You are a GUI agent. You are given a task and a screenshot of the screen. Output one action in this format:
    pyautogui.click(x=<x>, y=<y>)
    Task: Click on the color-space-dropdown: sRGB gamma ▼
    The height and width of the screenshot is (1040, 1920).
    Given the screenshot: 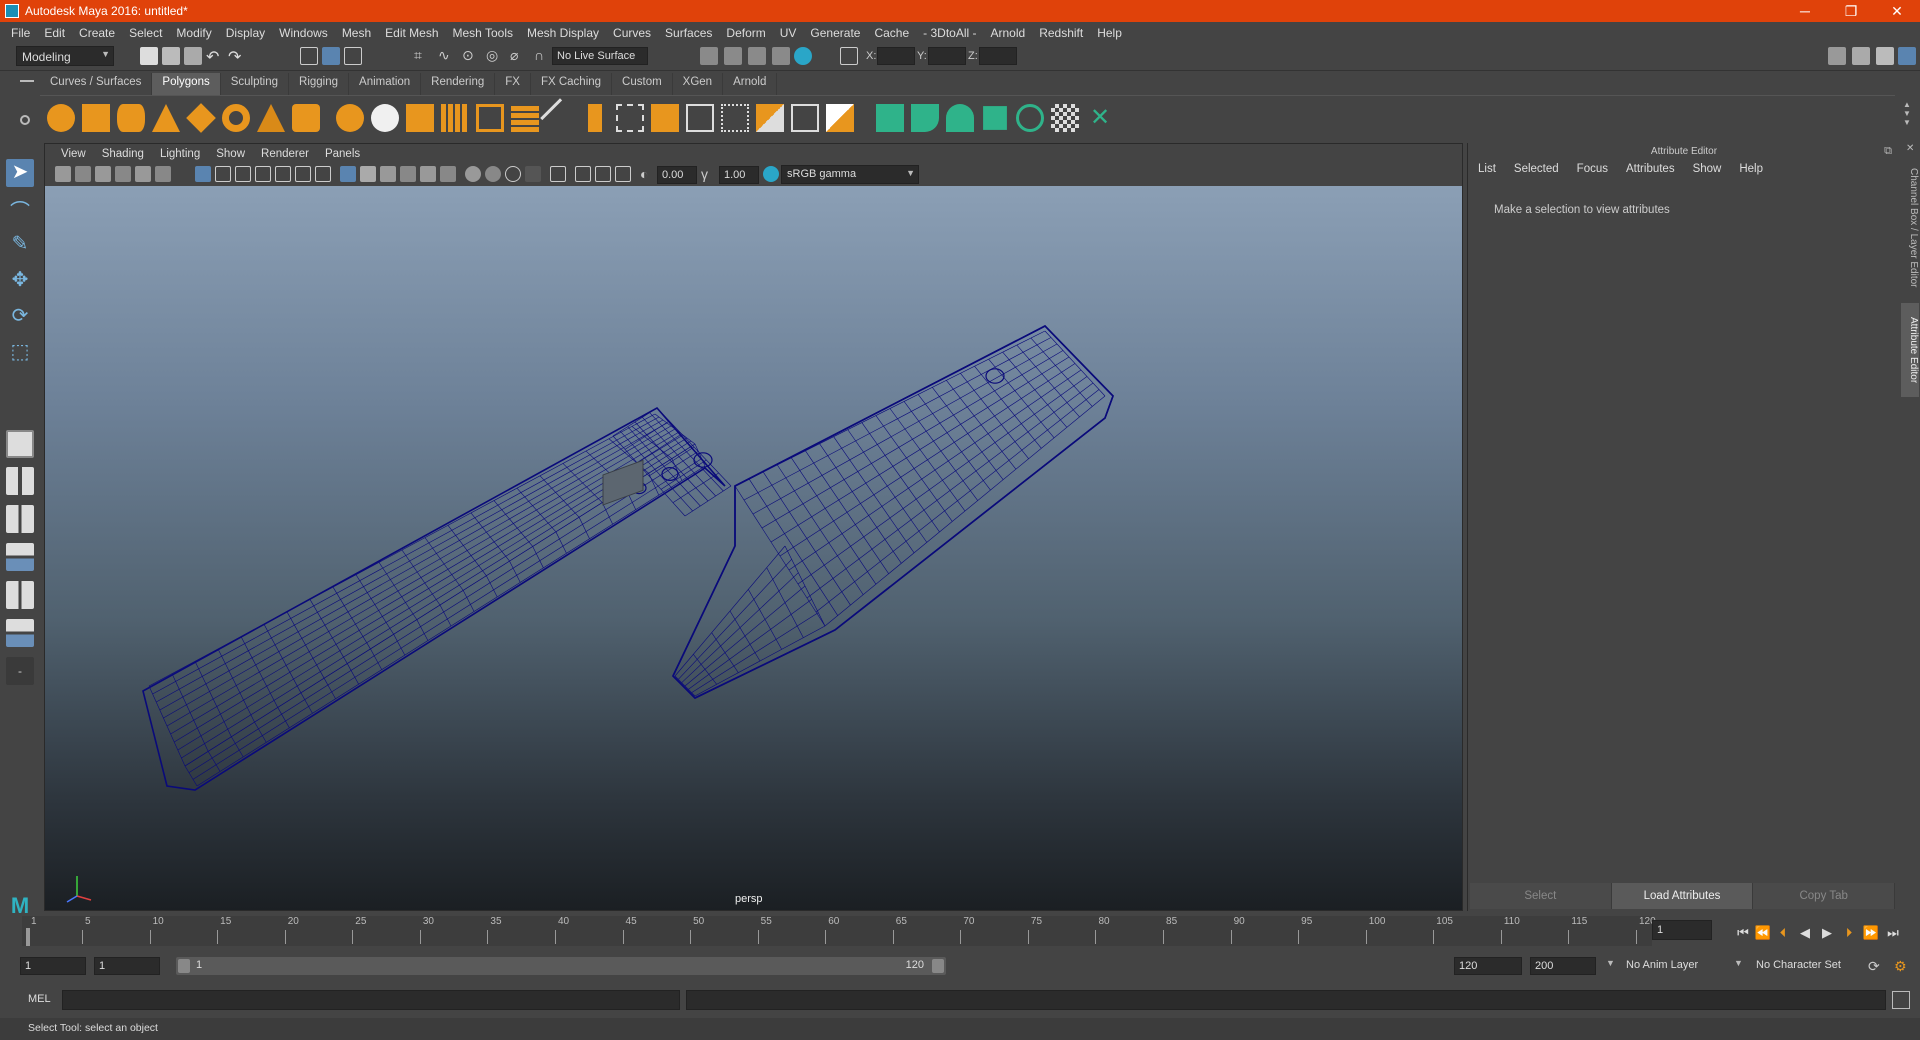 What is the action you would take?
    pyautogui.click(x=850, y=174)
    